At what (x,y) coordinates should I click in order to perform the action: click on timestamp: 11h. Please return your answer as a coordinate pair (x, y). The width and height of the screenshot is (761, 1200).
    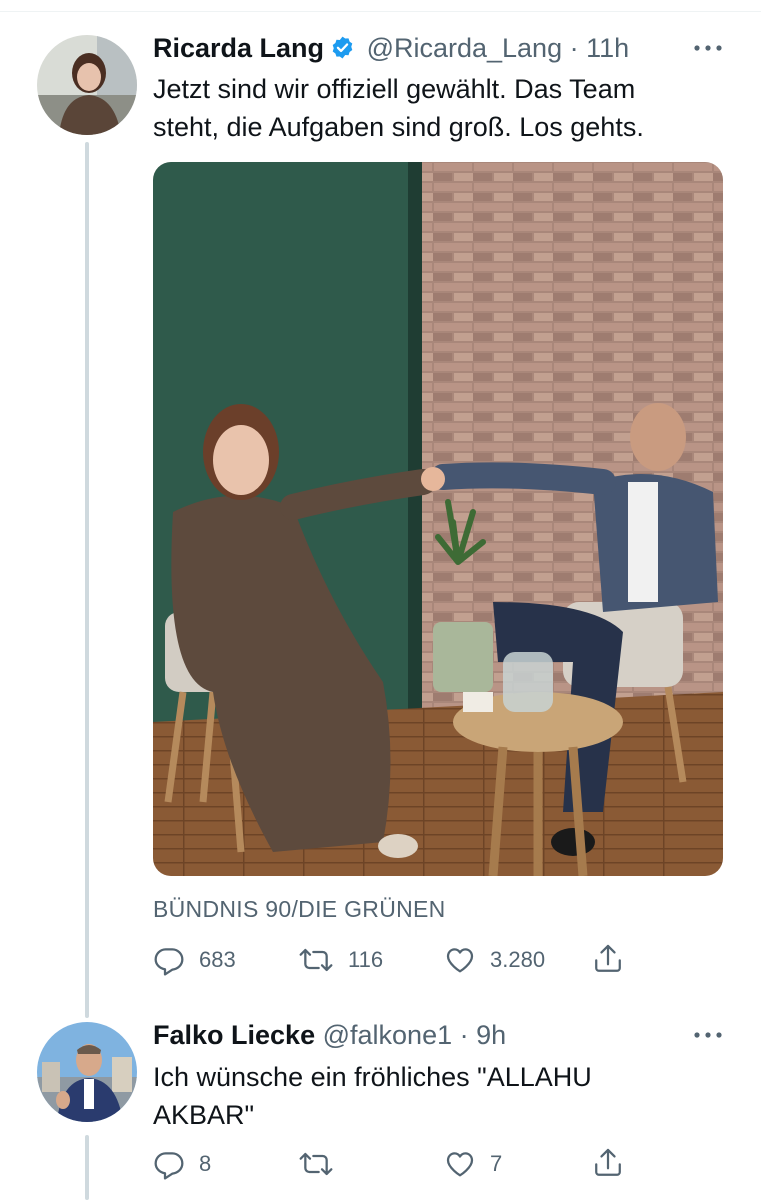
    Looking at the image, I should click on (607, 48).